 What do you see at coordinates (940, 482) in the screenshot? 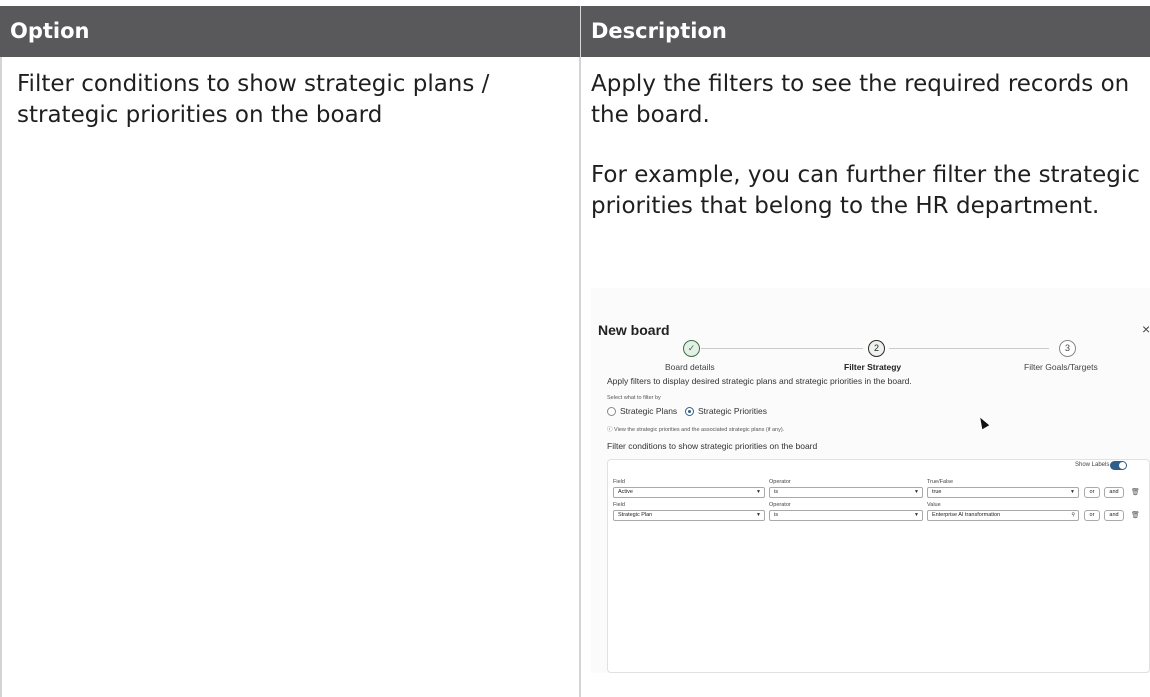
I see `value-label: True/False` at bounding box center [940, 482].